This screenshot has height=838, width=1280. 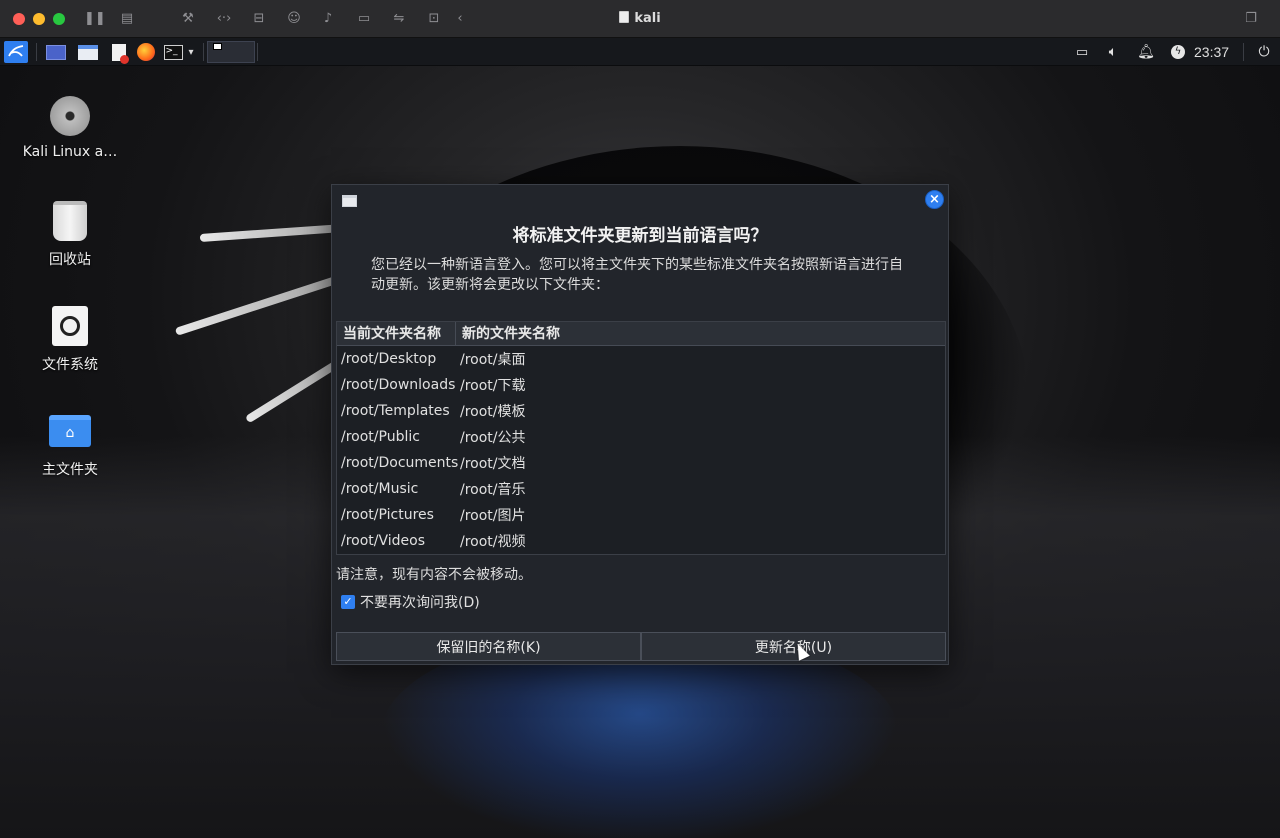 What do you see at coordinates (380, 489) in the screenshot?
I see `current-folder-cell: /root/Music` at bounding box center [380, 489].